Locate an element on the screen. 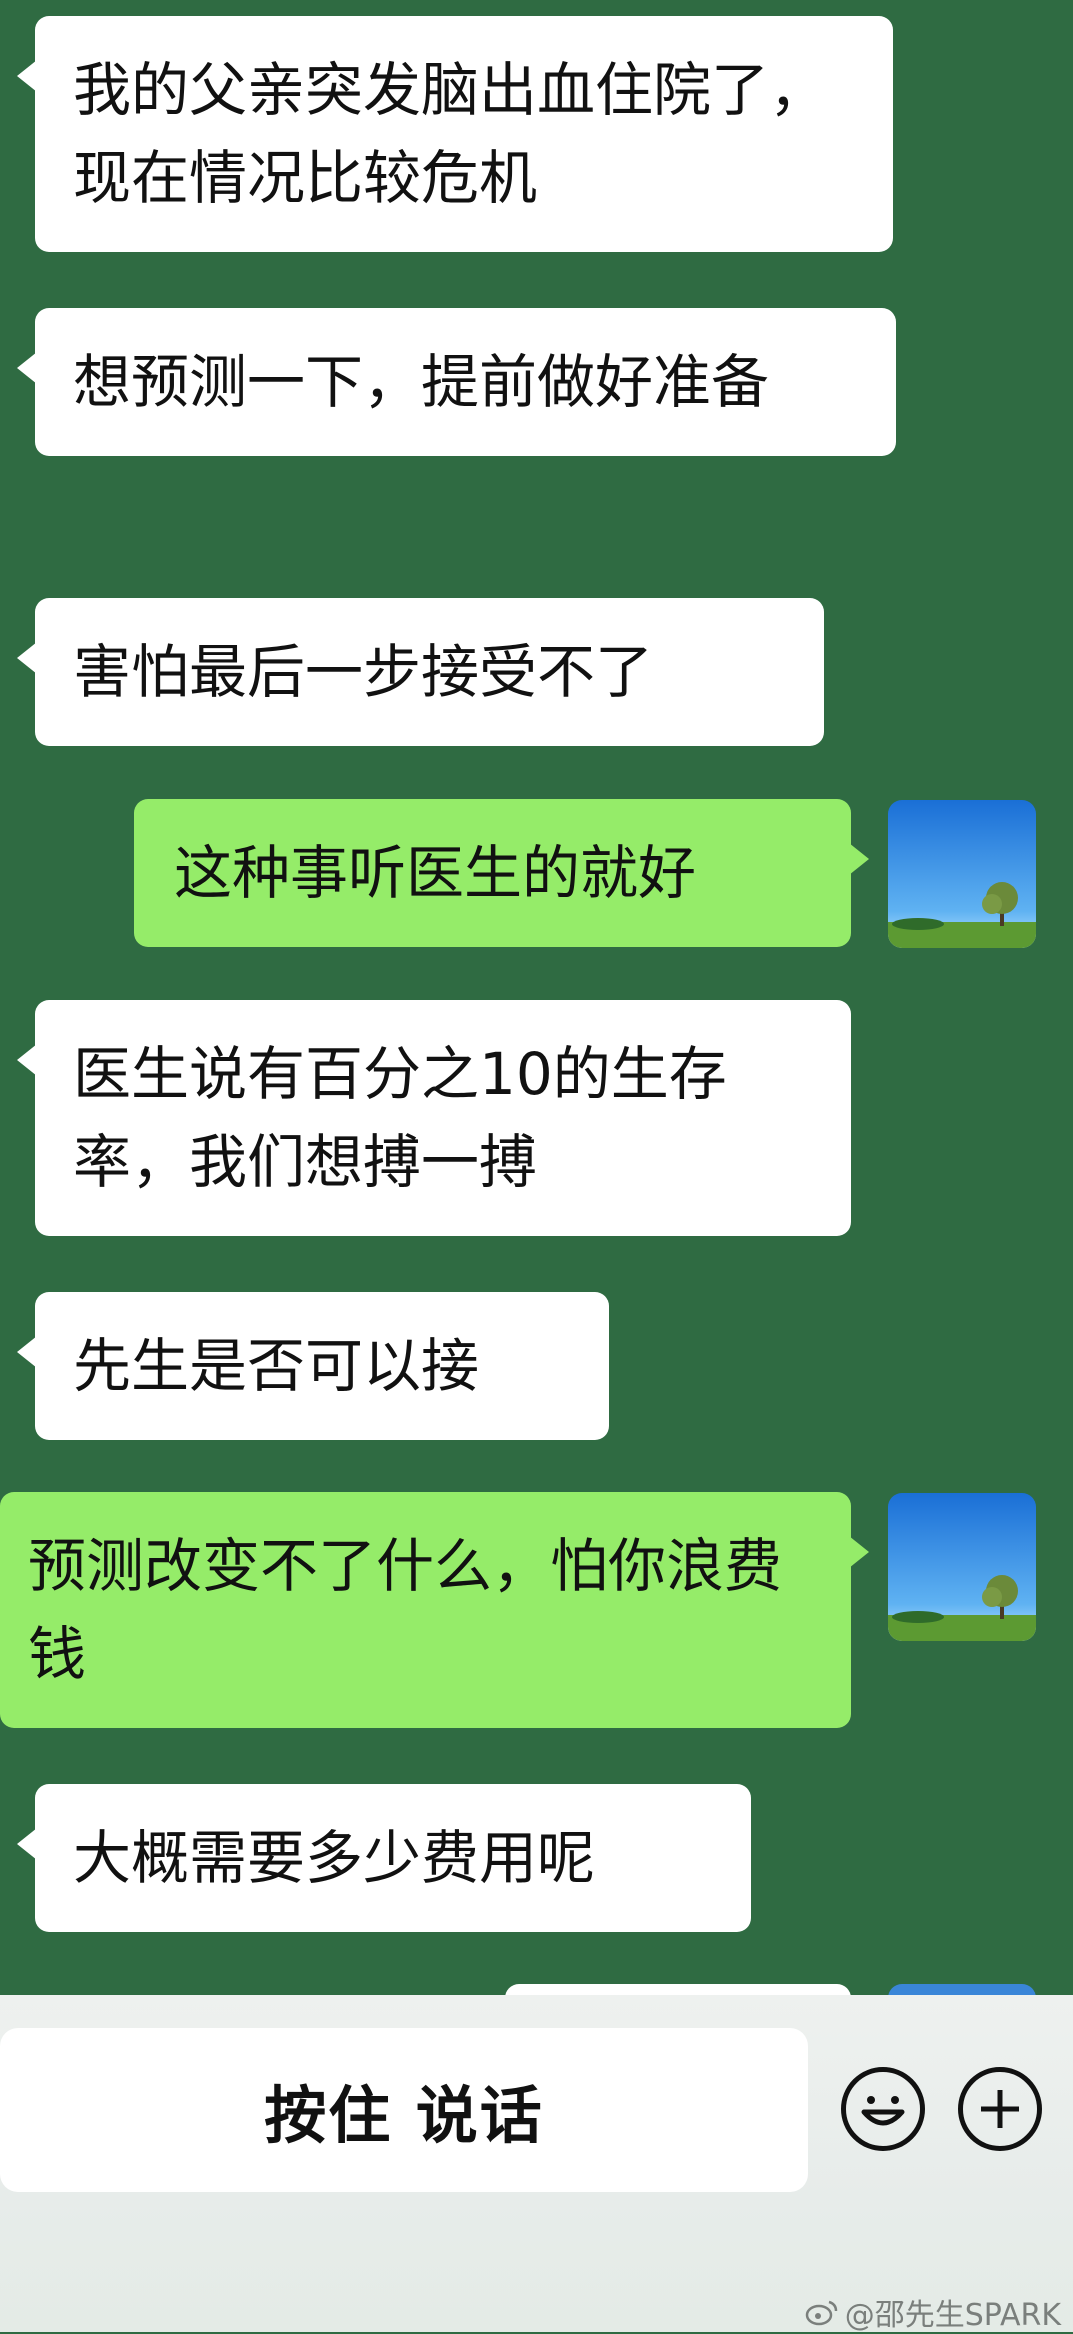  message-text: 我的父亲突发脑出血住院了，现在情况比较危机 is located at coordinates (450, 134).